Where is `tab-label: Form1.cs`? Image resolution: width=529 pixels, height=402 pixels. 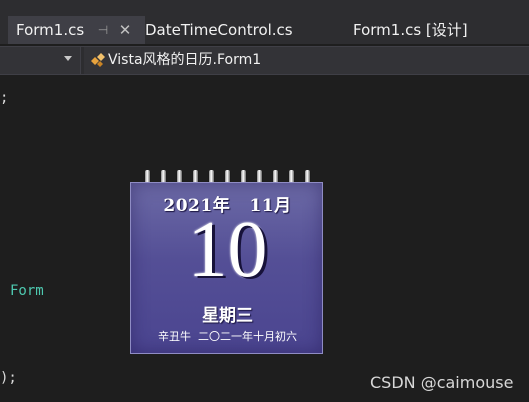 tab-label: Form1.cs is located at coordinates (50, 30).